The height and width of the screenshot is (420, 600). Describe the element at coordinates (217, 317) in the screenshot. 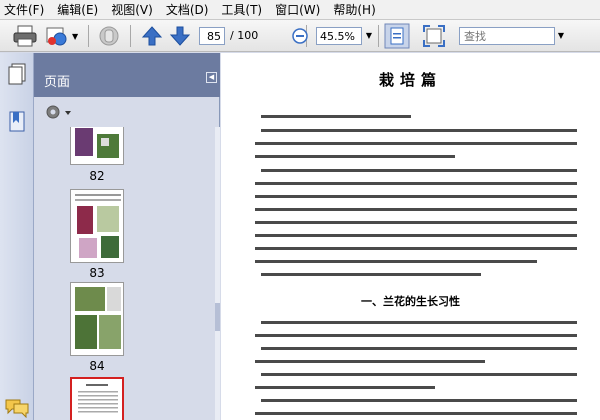

I see `thumbnail-scrollbar-thumb` at that location.